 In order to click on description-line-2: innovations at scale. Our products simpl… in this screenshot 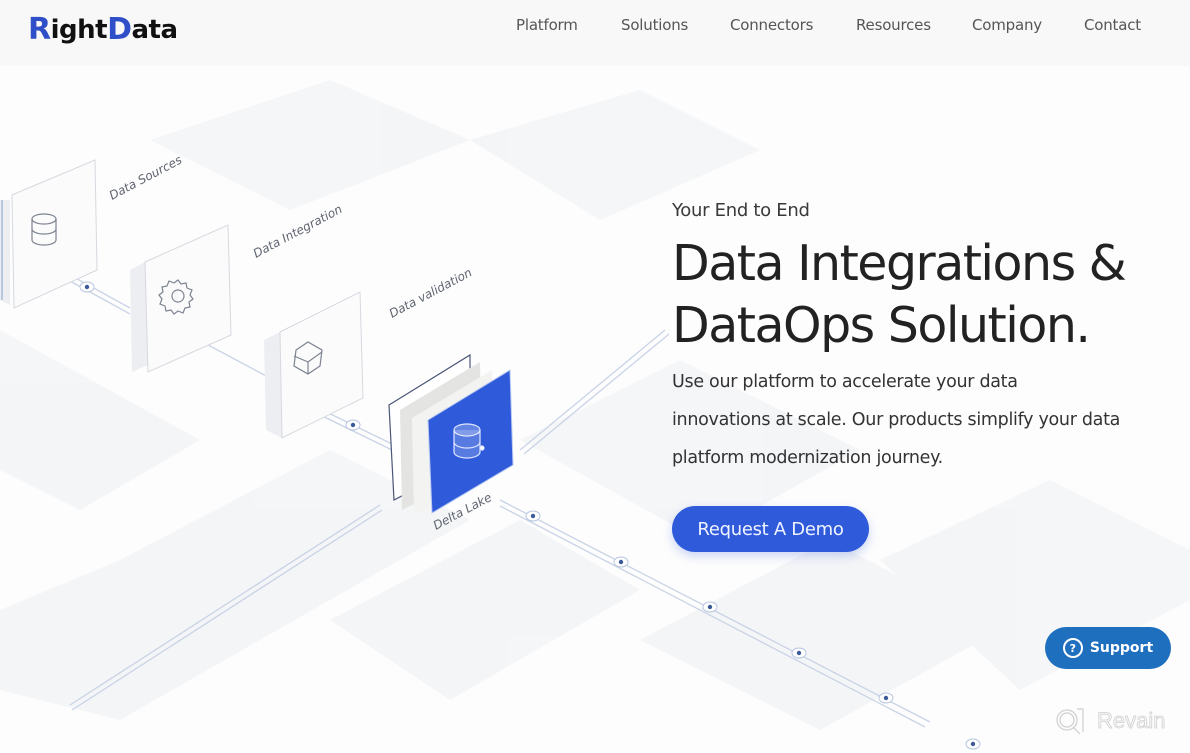, I will do `click(896, 420)`.